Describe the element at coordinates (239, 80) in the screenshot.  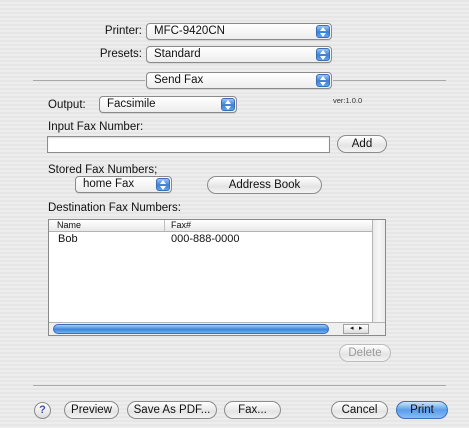
I see `panel-popup: Send Fax` at that location.